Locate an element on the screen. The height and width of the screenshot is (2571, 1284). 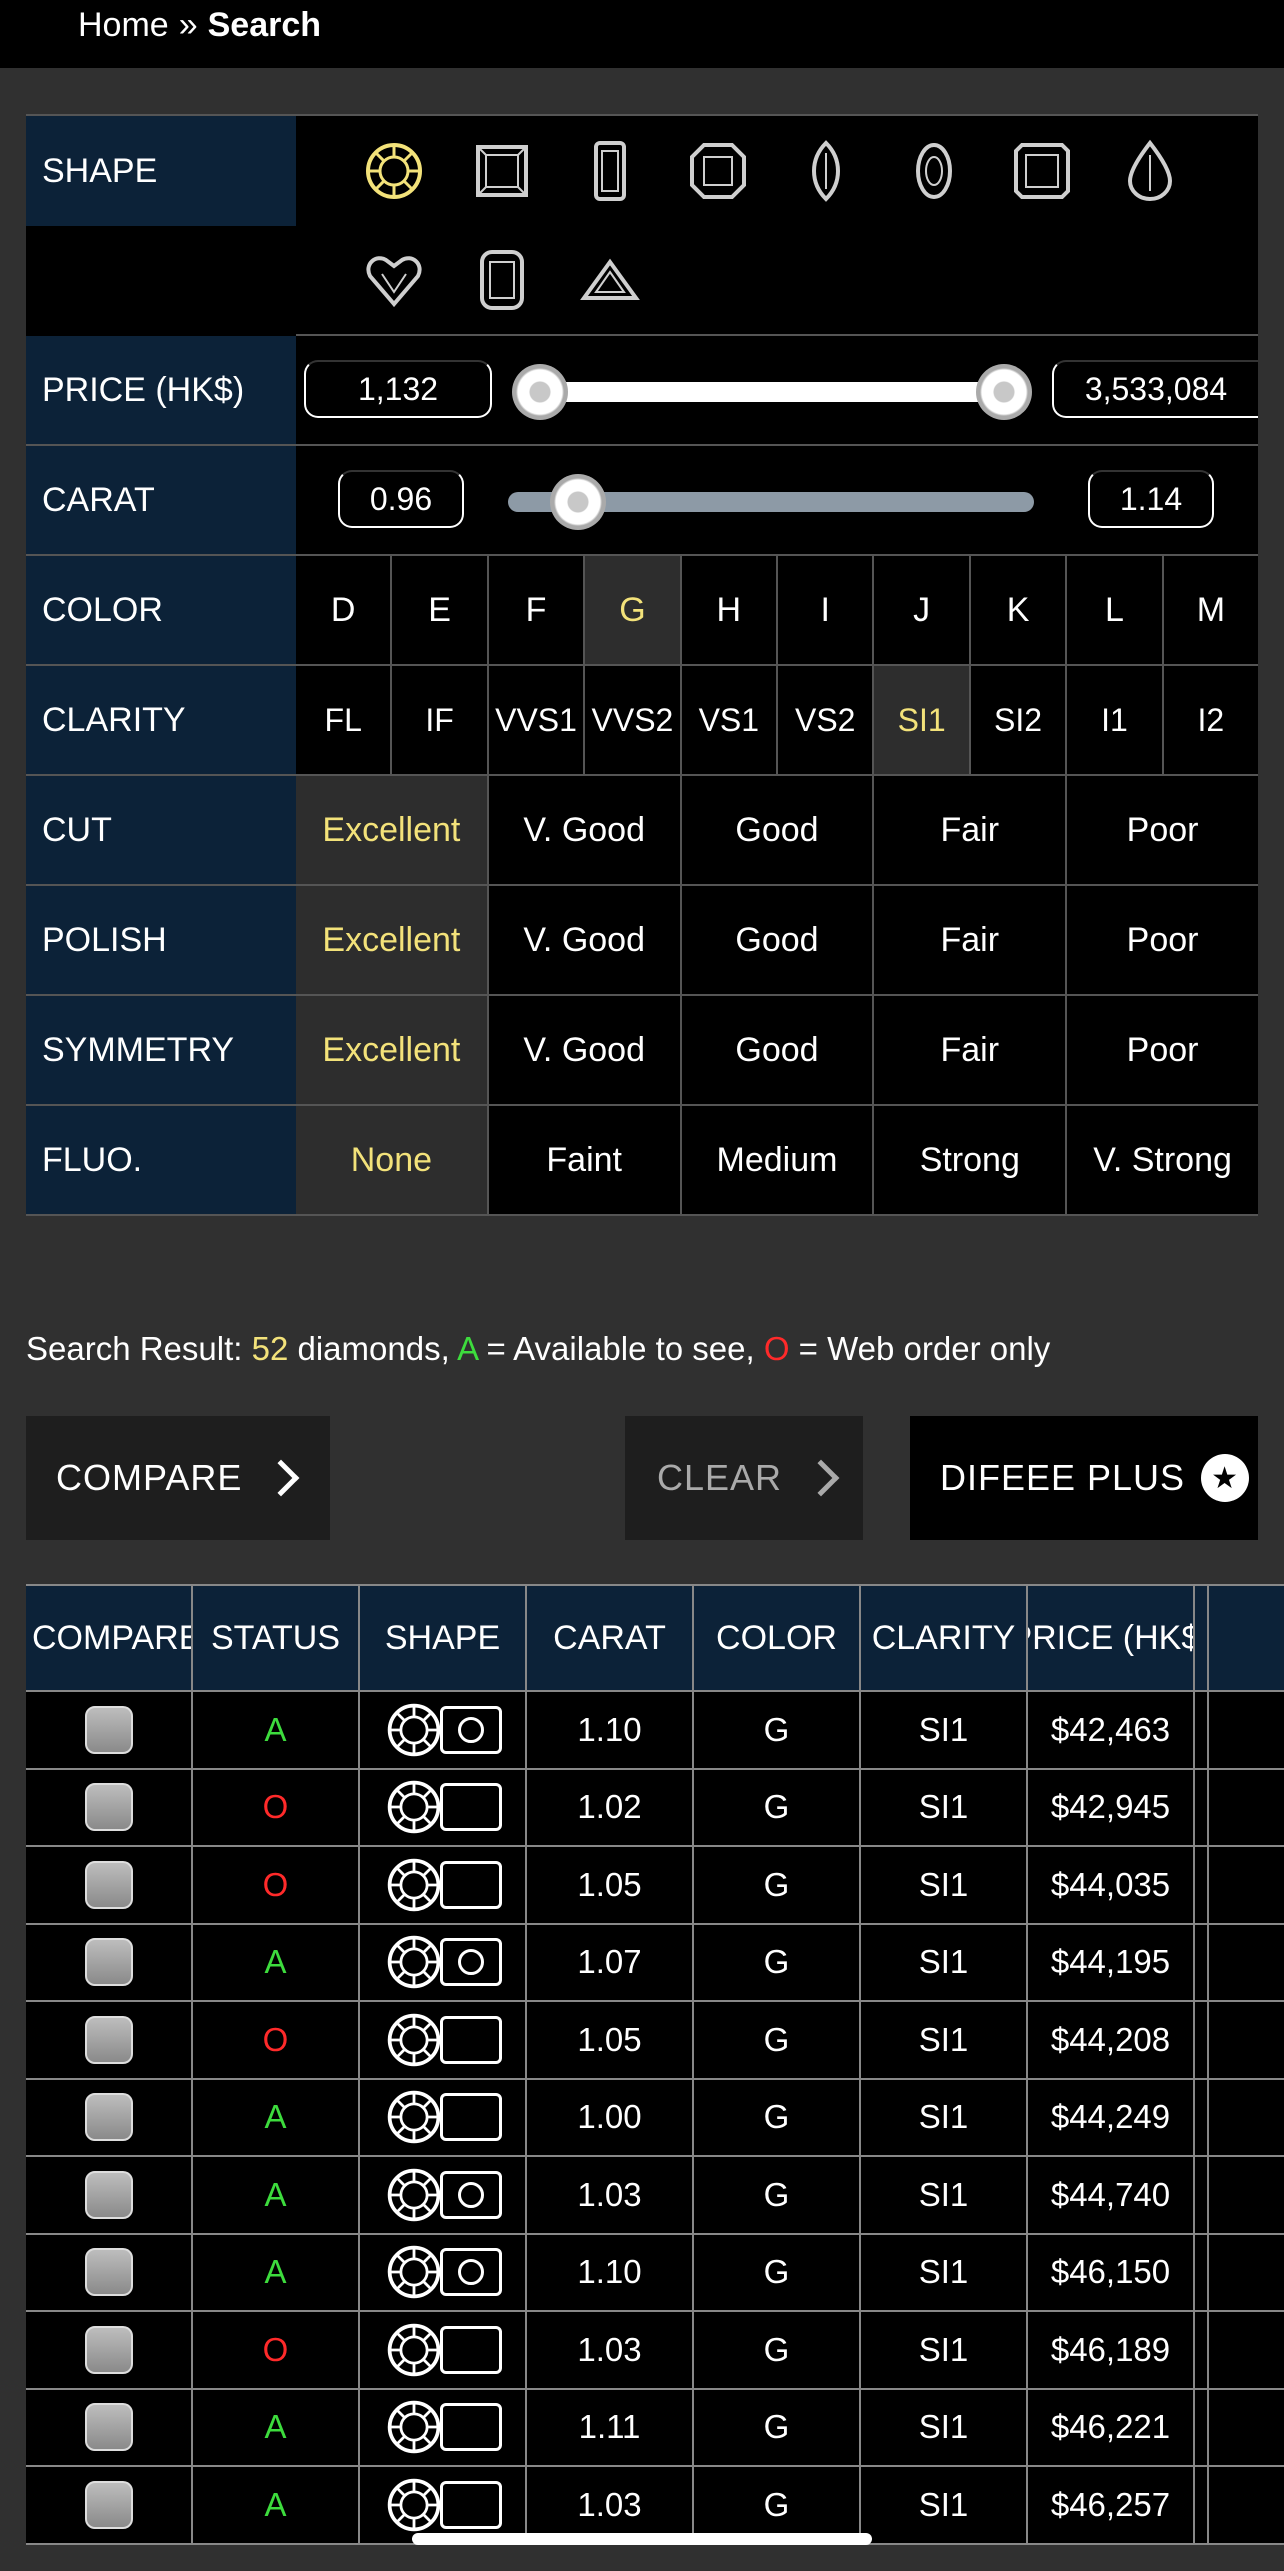
color-option: D is located at coordinates (343, 610).